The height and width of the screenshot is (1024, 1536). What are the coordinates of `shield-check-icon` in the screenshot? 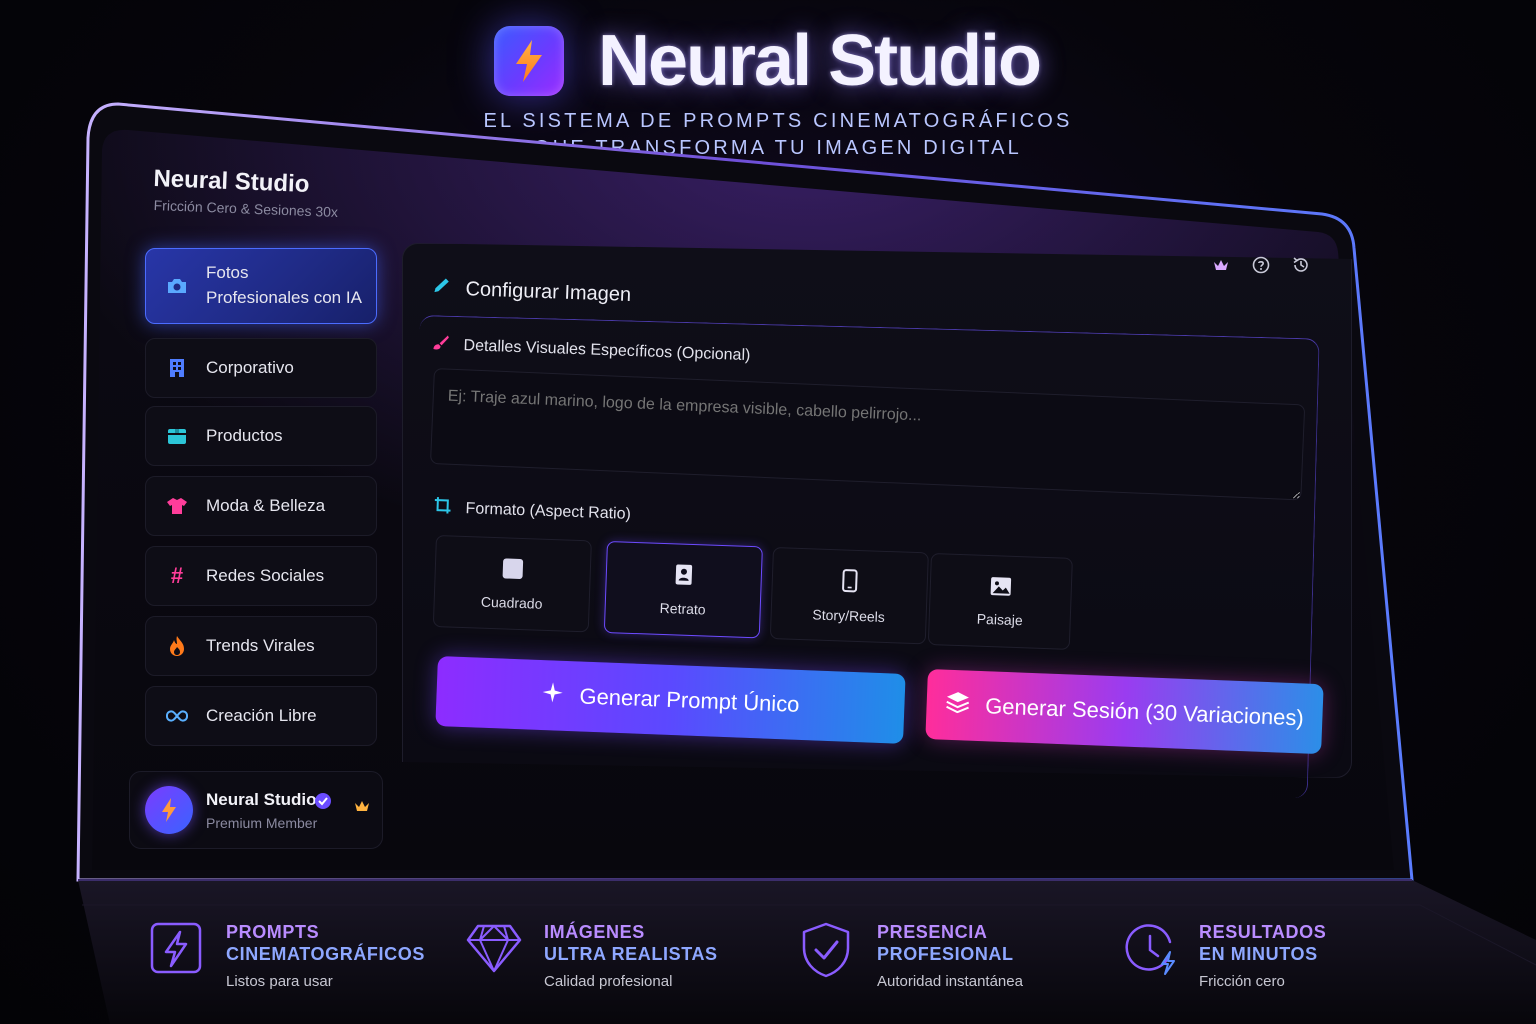 It's located at (826, 950).